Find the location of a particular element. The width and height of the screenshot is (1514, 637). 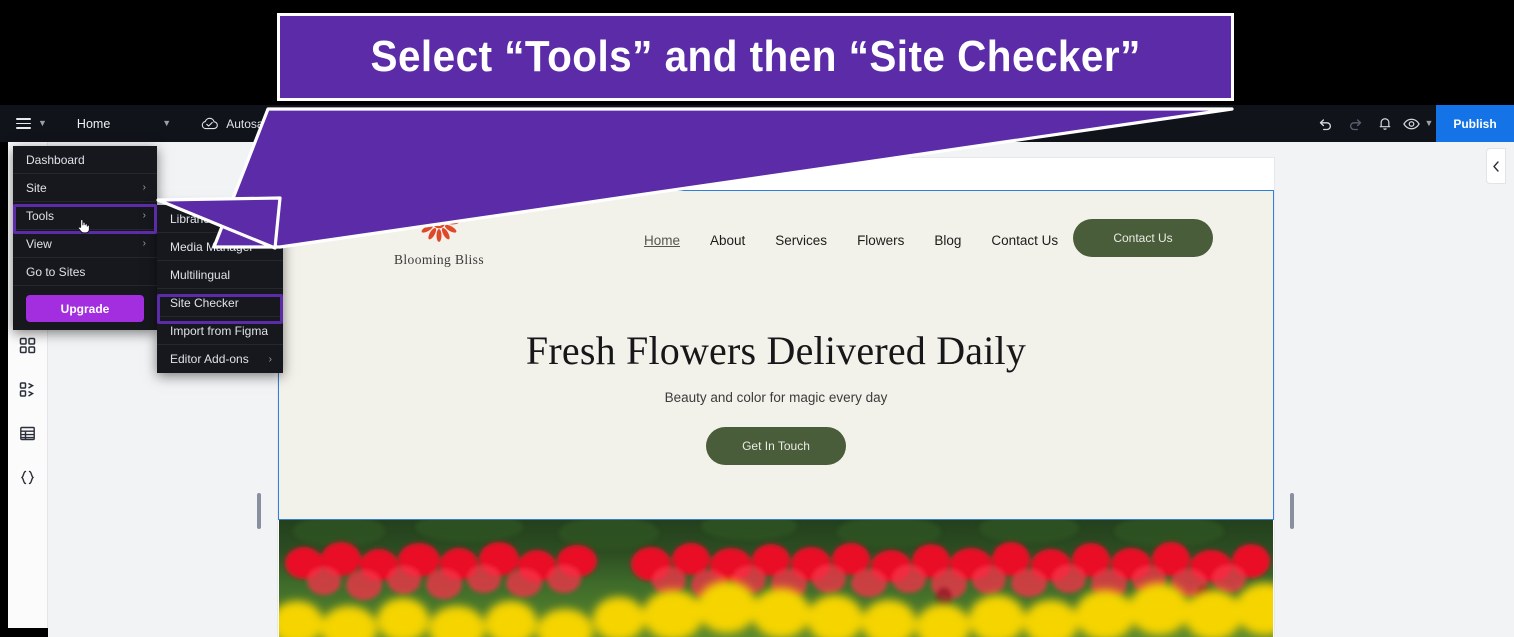

site-nav-item-services: Services is located at coordinates (801, 240).